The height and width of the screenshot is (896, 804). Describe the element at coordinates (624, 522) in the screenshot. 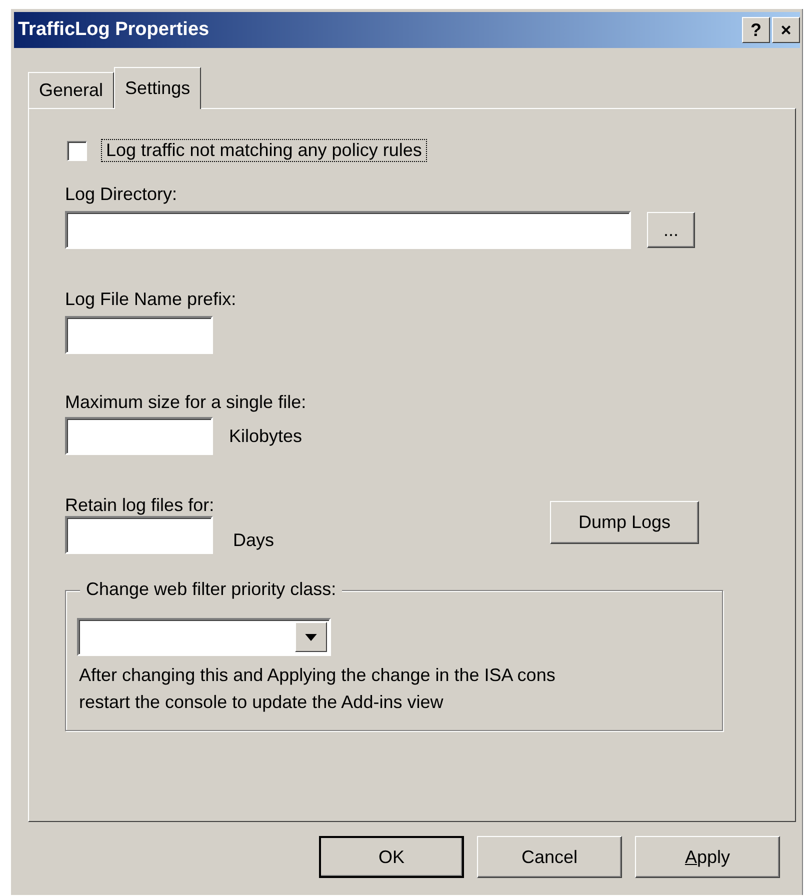

I see `dump-logs-button: Dump Logs` at that location.